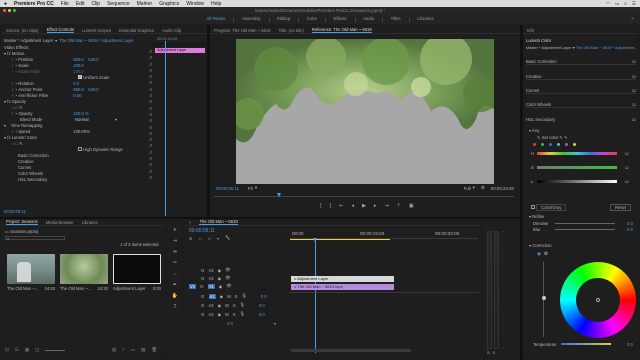  What do you see at coordinates (386, 206) in the screenshot?
I see `step-forward-icon: ⇥` at bounding box center [386, 206].